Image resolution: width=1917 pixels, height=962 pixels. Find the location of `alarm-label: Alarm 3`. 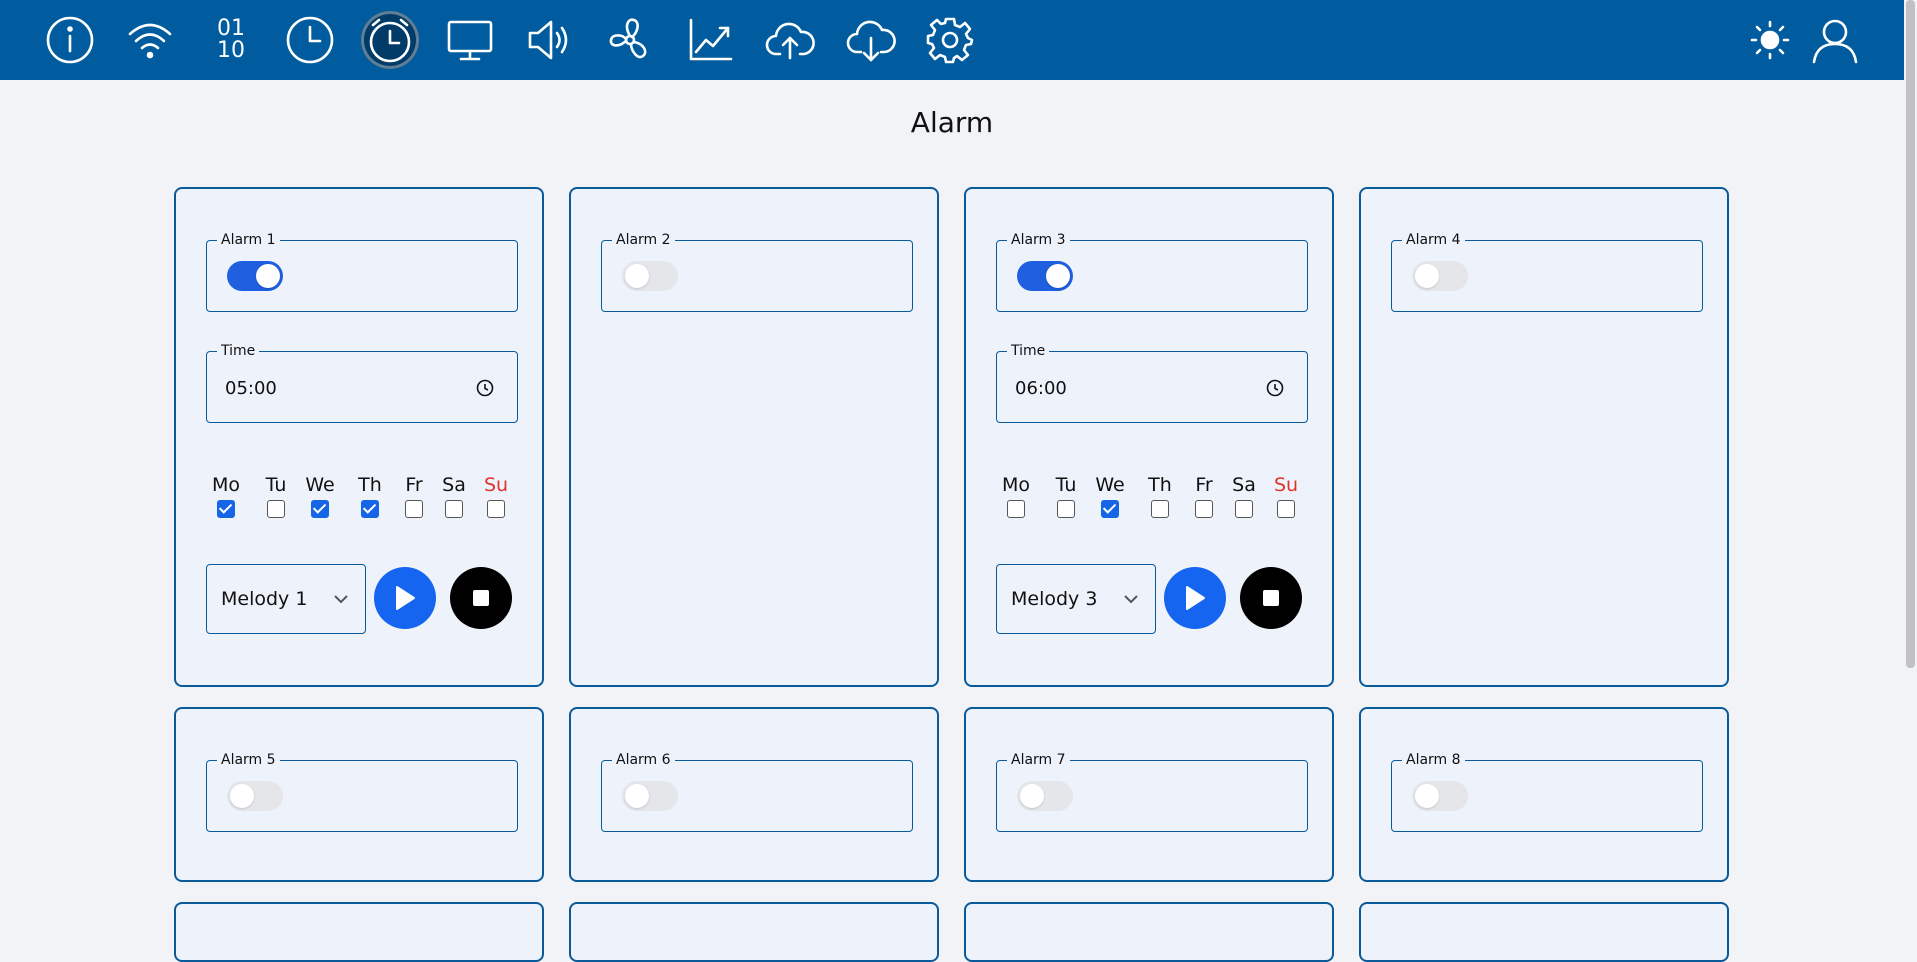

alarm-label: Alarm 3 is located at coordinates (1038, 240).